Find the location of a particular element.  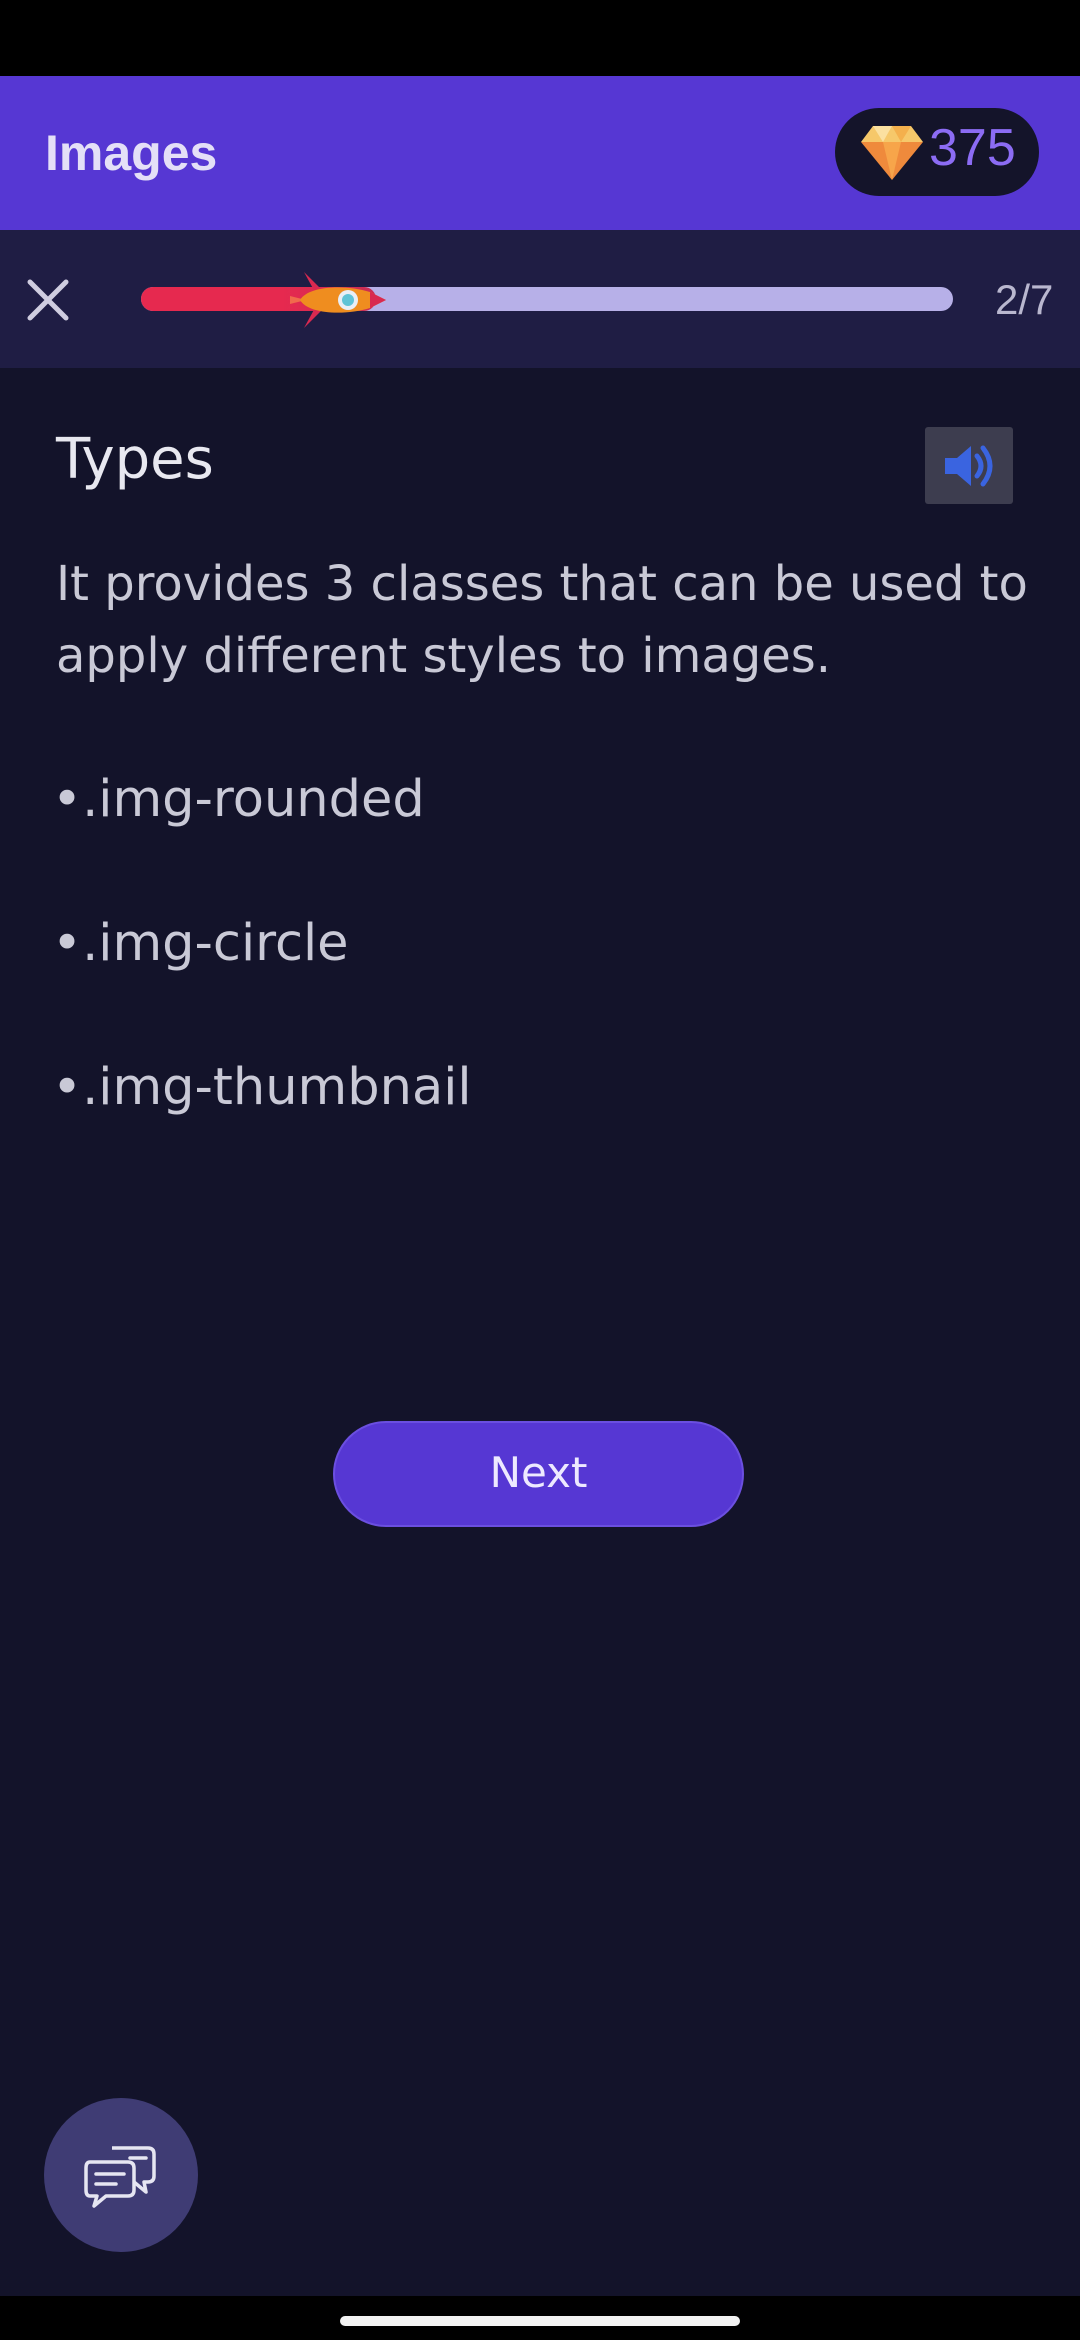

bullet-item: •.img-rounded is located at coordinates (238, 799).